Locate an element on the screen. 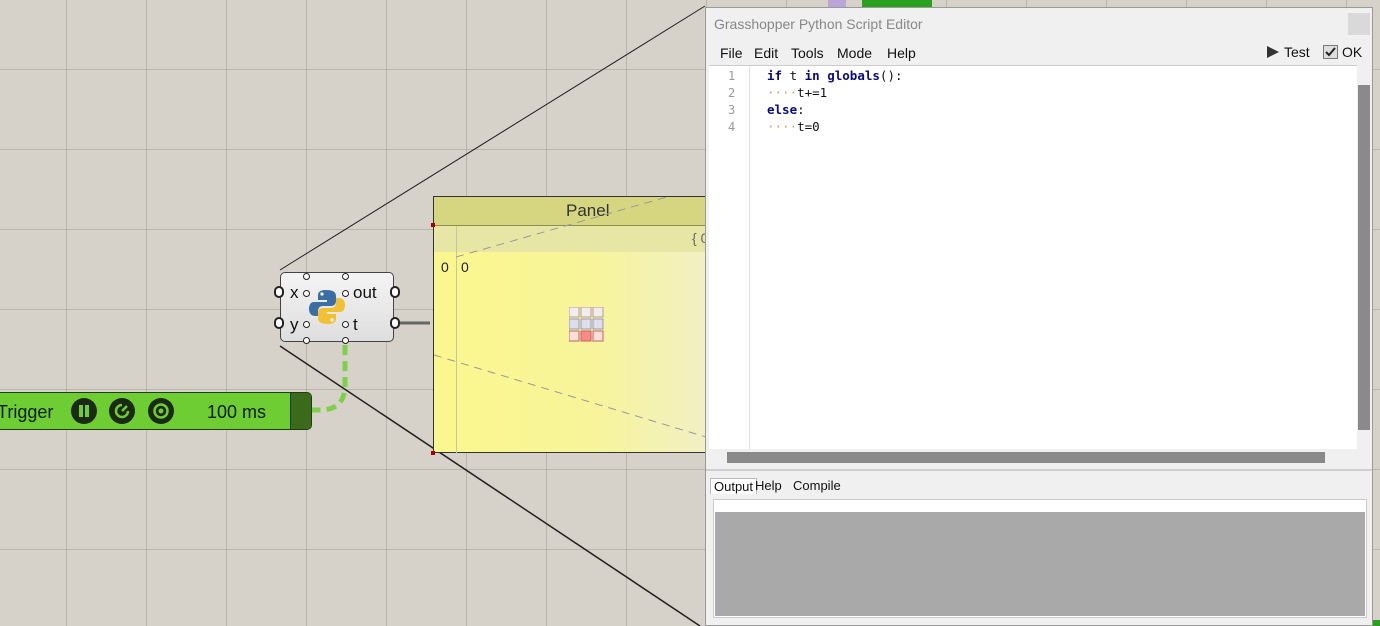 The height and width of the screenshot is (626, 1380). menu-file: File is located at coordinates (731, 53).